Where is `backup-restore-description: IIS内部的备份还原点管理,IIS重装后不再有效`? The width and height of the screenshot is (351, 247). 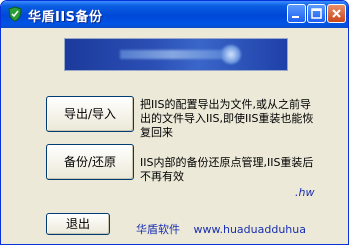
backup-restore-description: IIS内部的备份还原点管理,IIS重装后不再有效 is located at coordinates (227, 169).